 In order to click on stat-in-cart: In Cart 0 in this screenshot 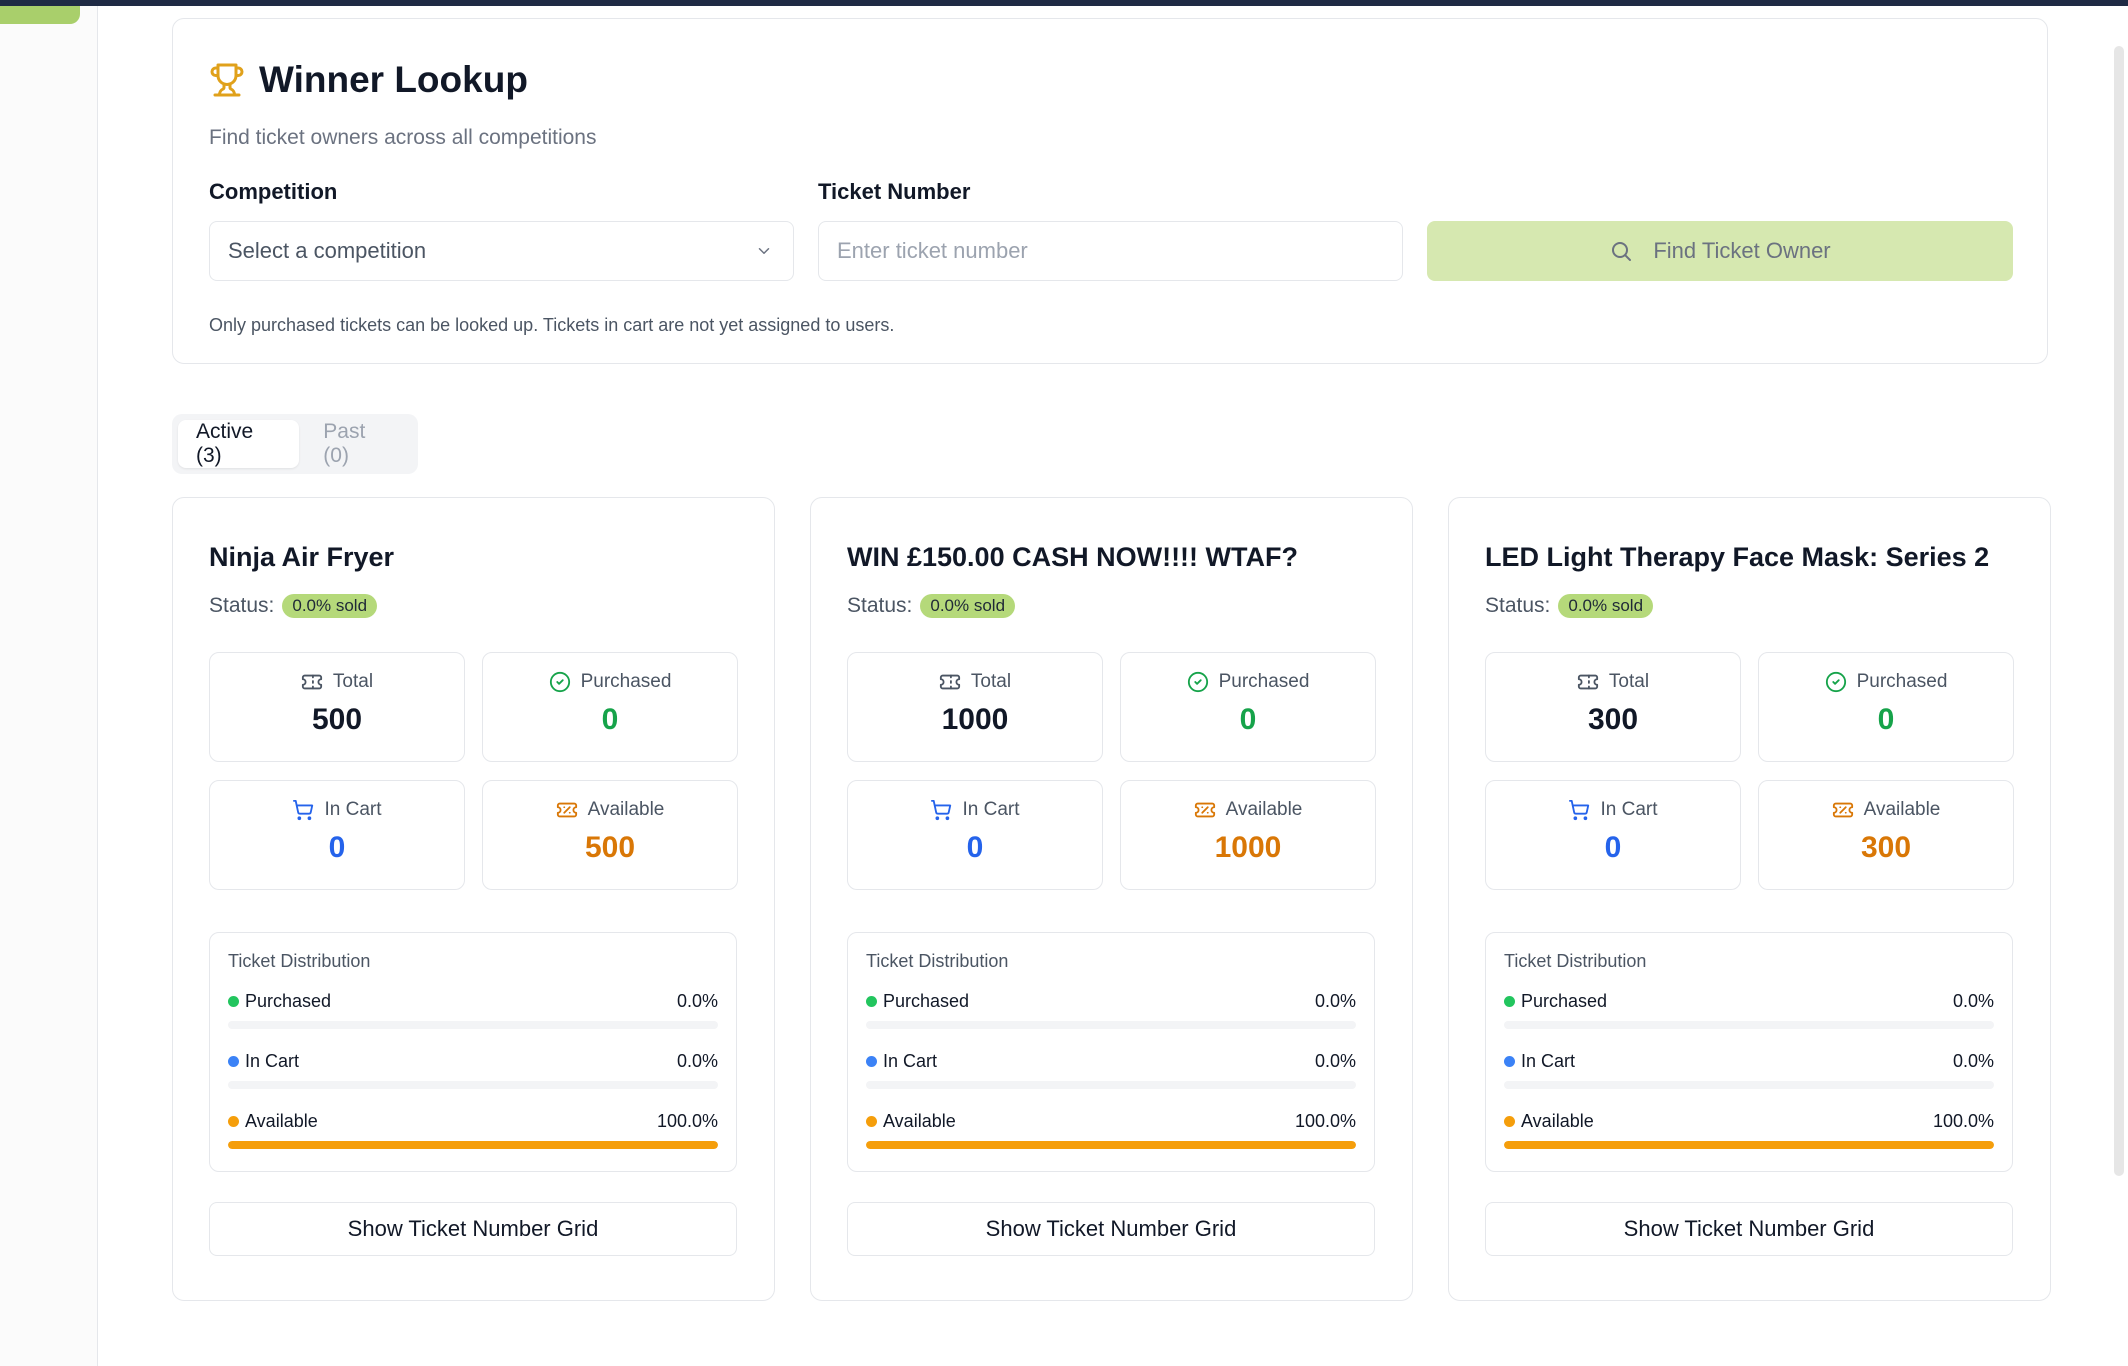, I will do `click(975, 835)`.